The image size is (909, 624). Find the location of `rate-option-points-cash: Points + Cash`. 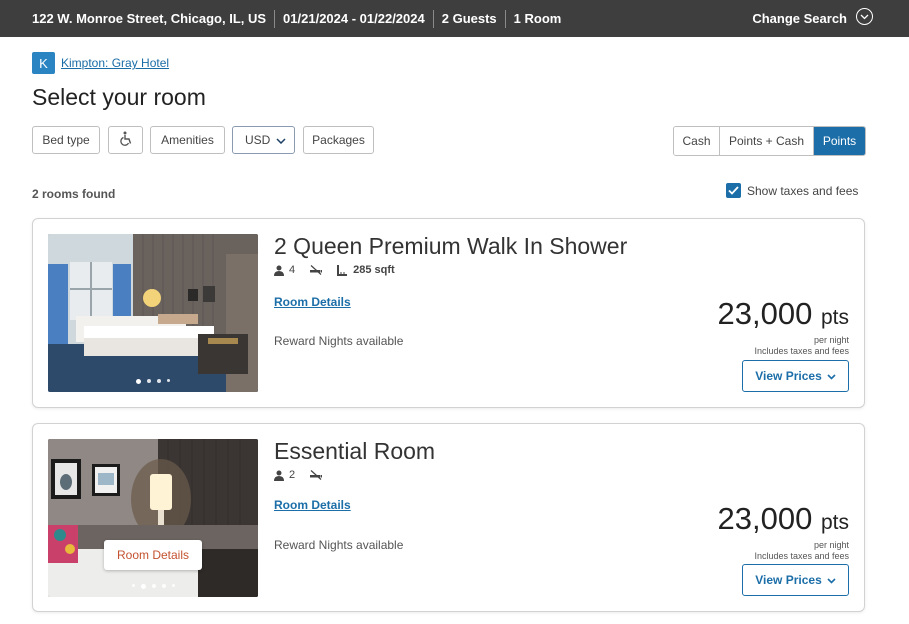

rate-option-points-cash: Points + Cash is located at coordinates (767, 141).